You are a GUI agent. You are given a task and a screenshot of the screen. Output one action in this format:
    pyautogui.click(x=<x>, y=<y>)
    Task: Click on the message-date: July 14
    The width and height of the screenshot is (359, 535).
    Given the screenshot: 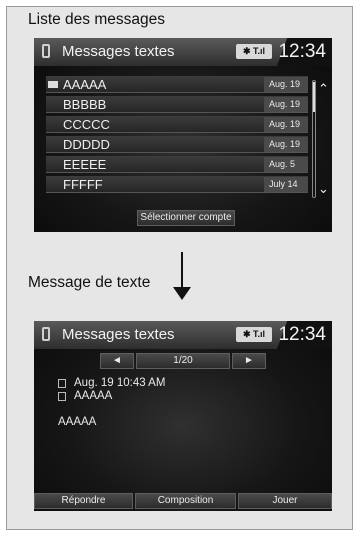 What is the action you would take?
    pyautogui.click(x=286, y=184)
    